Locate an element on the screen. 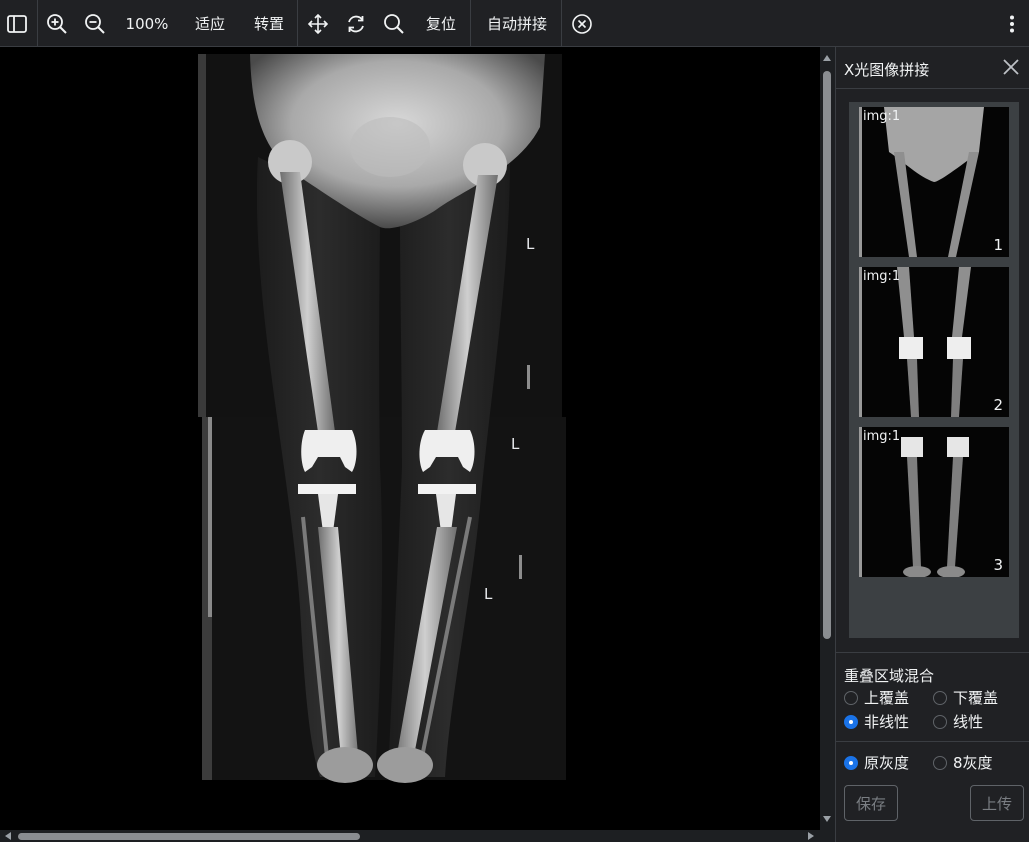  scroll-up-icon is located at coordinates (827, 58).